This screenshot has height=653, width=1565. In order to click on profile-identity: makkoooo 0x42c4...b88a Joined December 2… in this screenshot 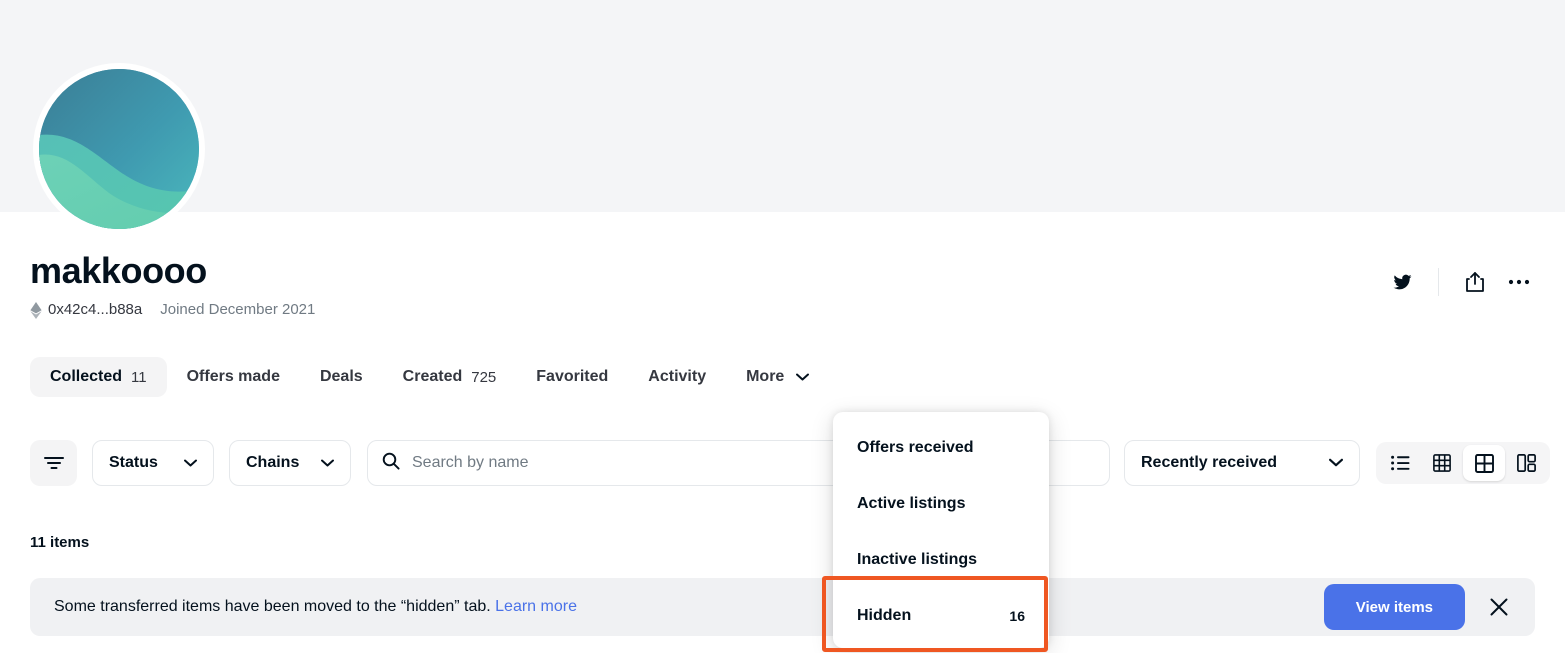, I will do `click(172, 284)`.